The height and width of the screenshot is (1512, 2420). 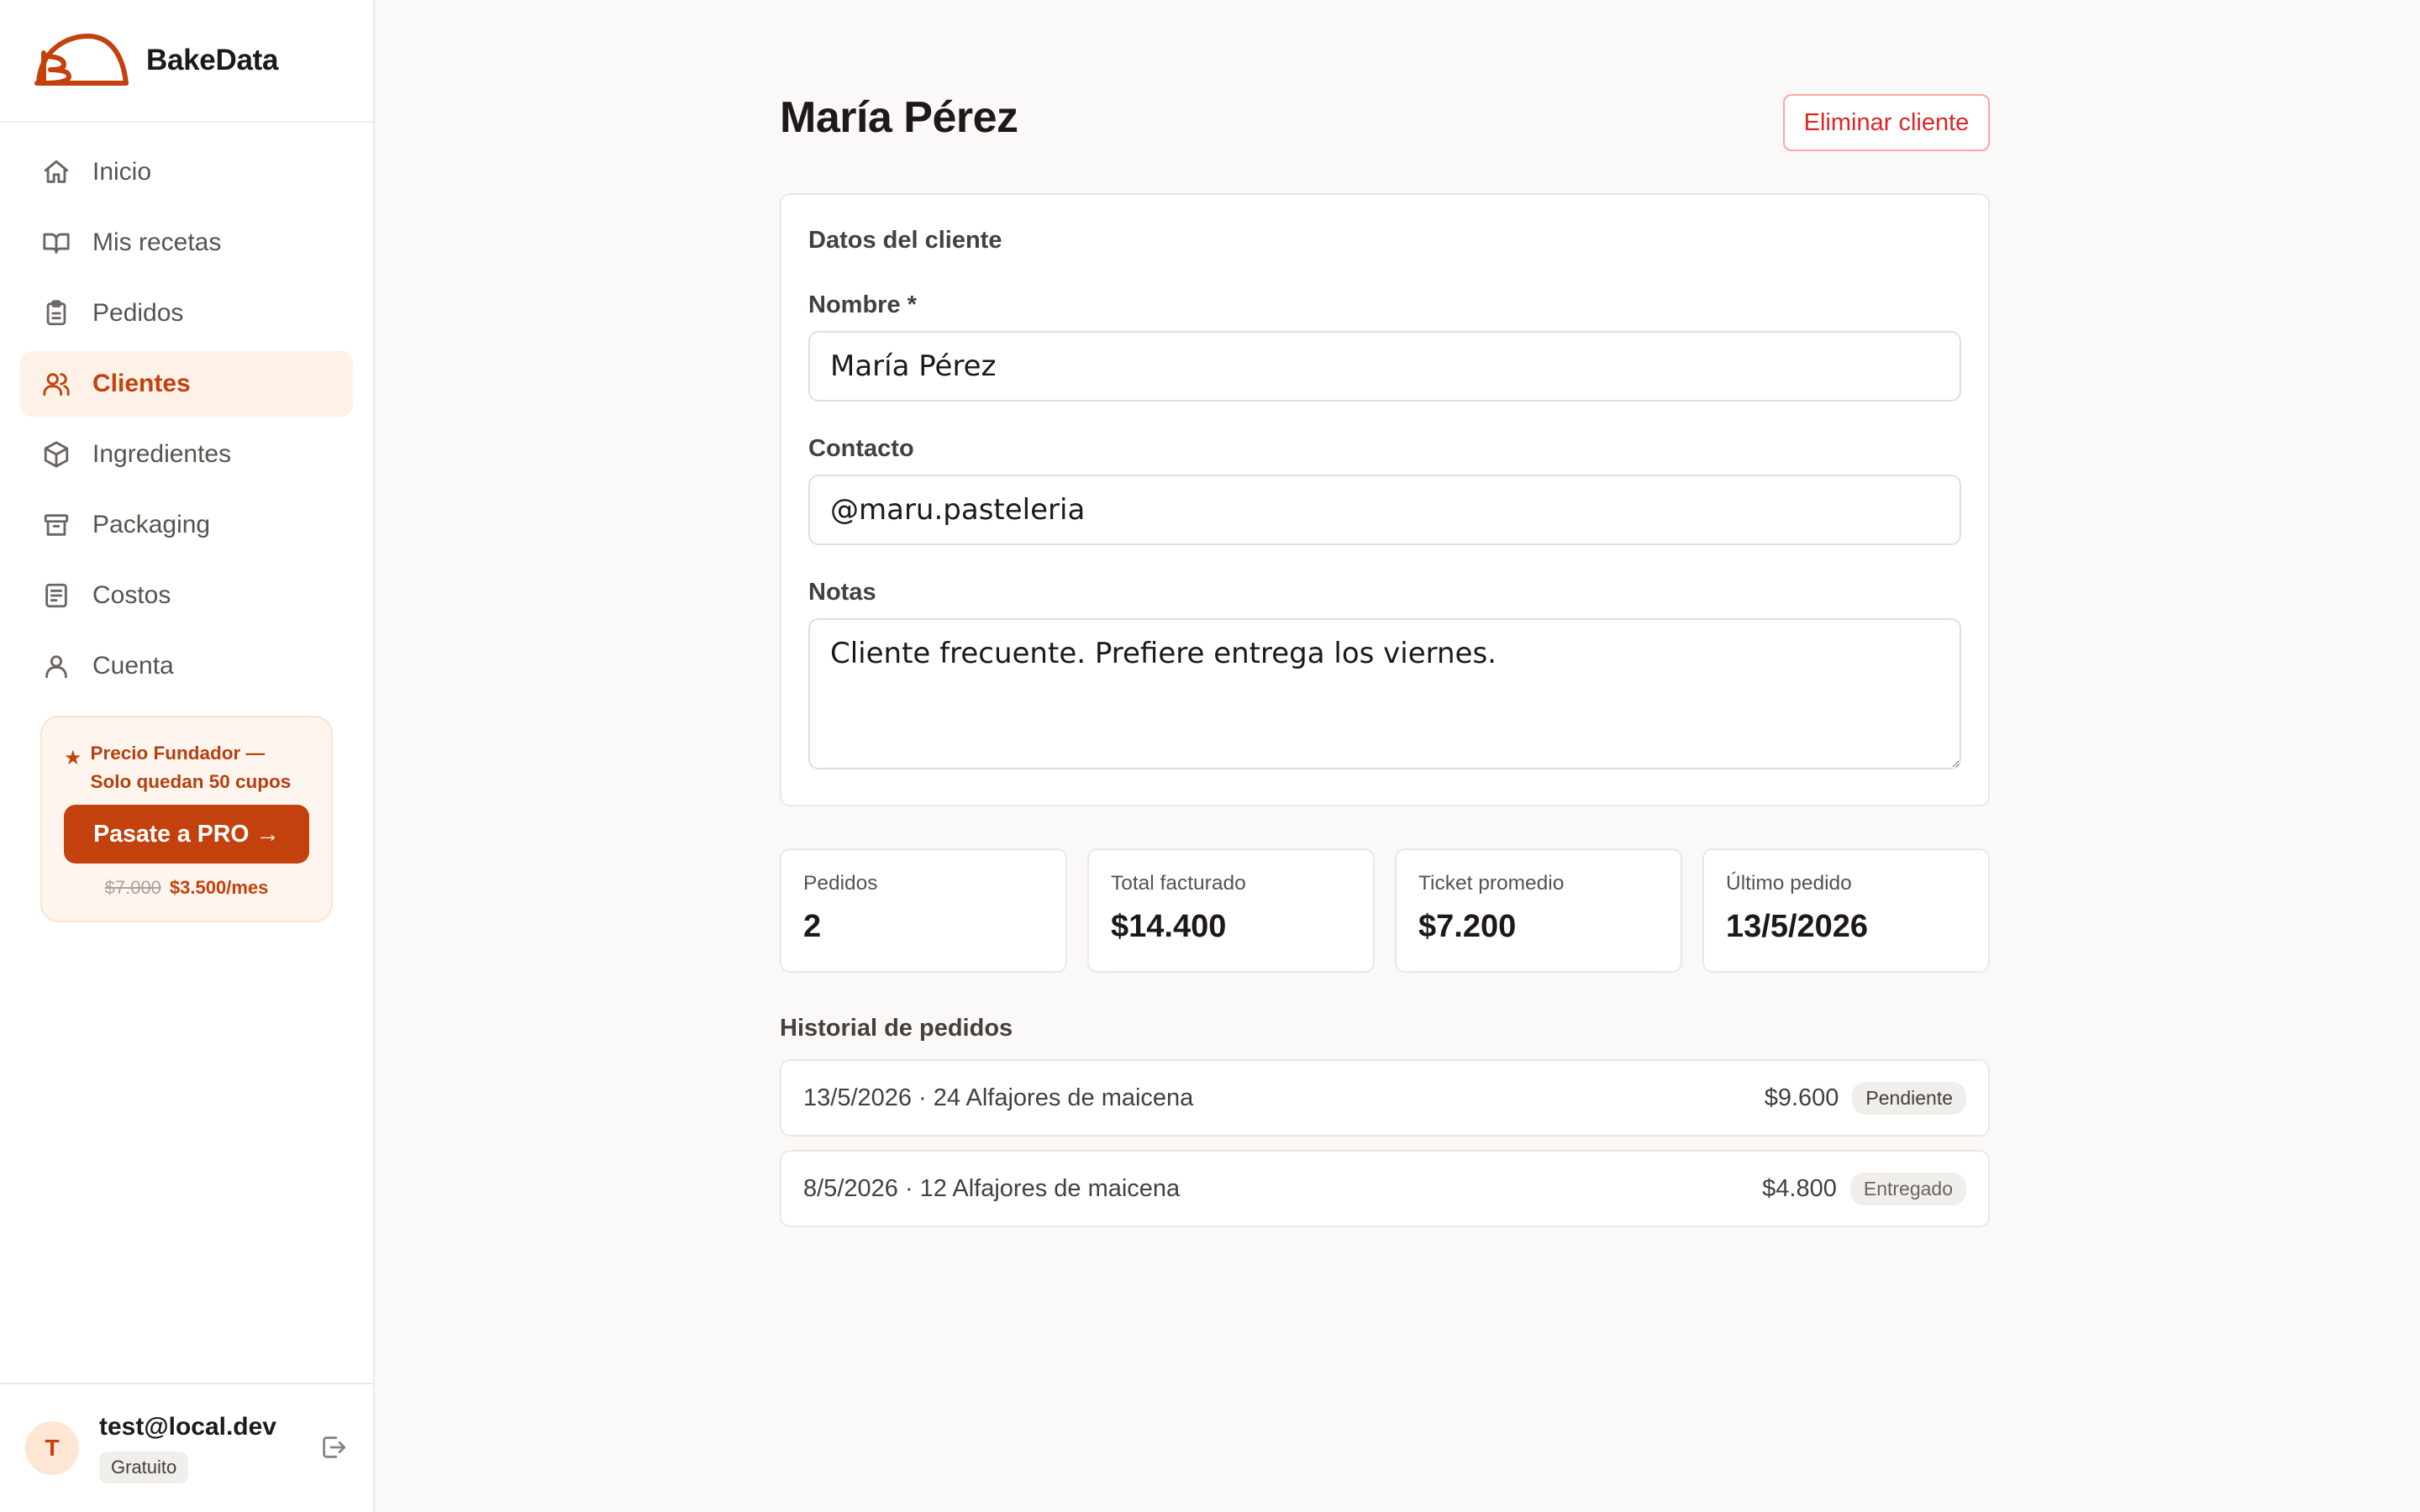 What do you see at coordinates (56, 172) in the screenshot?
I see `home-icon` at bounding box center [56, 172].